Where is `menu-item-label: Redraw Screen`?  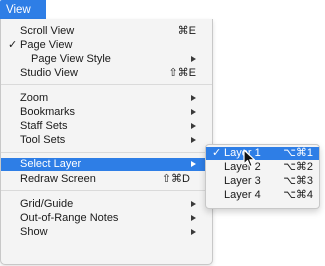 menu-item-label: Redraw Screen is located at coordinates (58, 179).